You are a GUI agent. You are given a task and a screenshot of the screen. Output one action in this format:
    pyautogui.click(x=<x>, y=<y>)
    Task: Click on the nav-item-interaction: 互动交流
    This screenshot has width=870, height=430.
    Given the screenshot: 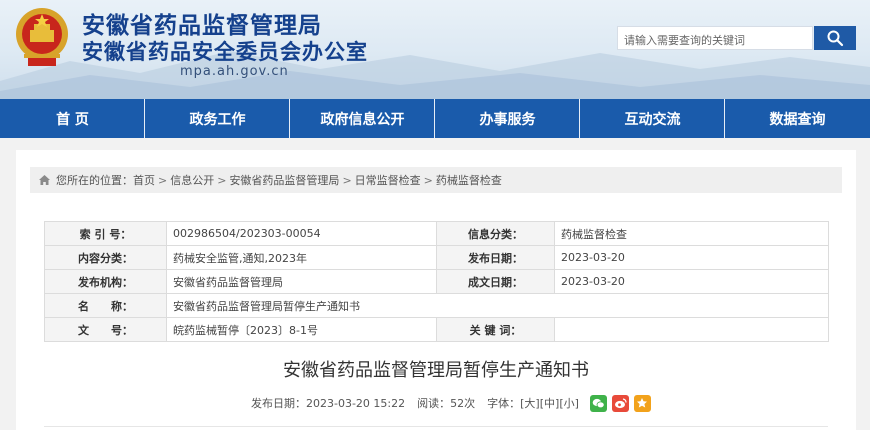 What is the action you would take?
    pyautogui.click(x=652, y=118)
    